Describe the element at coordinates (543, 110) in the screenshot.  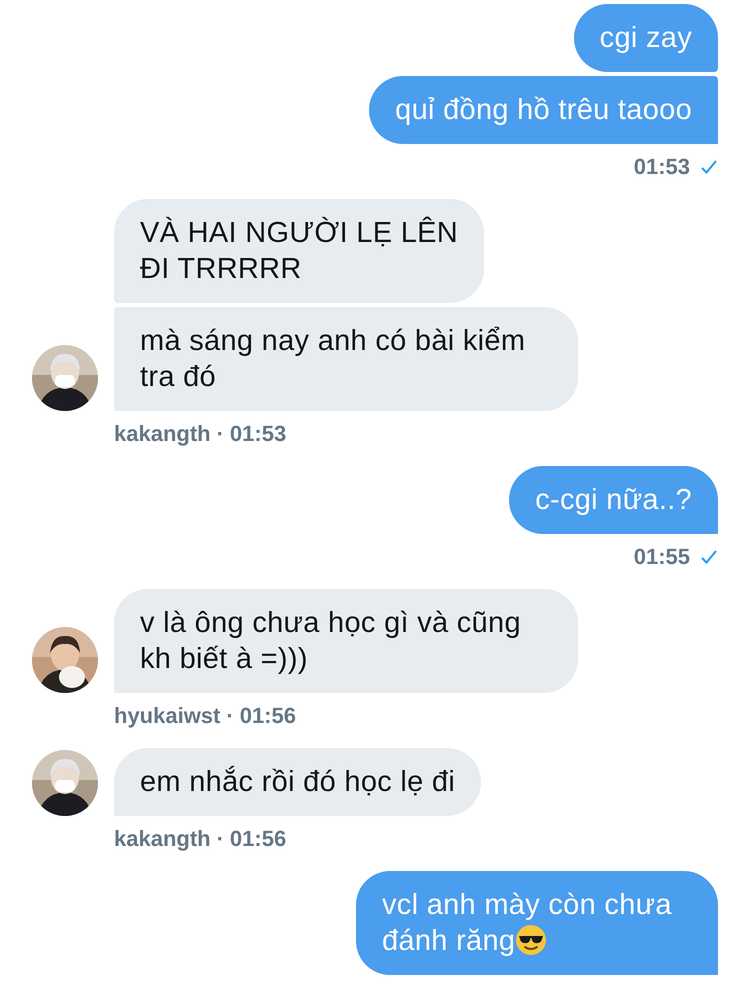
I see `message-bubble: quỉ đồng hồ trêu taooo` at that location.